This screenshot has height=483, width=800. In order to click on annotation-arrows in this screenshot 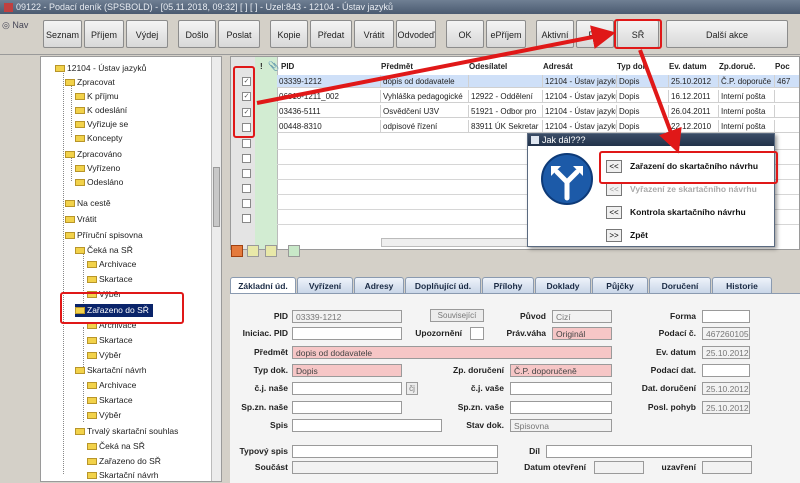, I will do `click(469, 89)`.